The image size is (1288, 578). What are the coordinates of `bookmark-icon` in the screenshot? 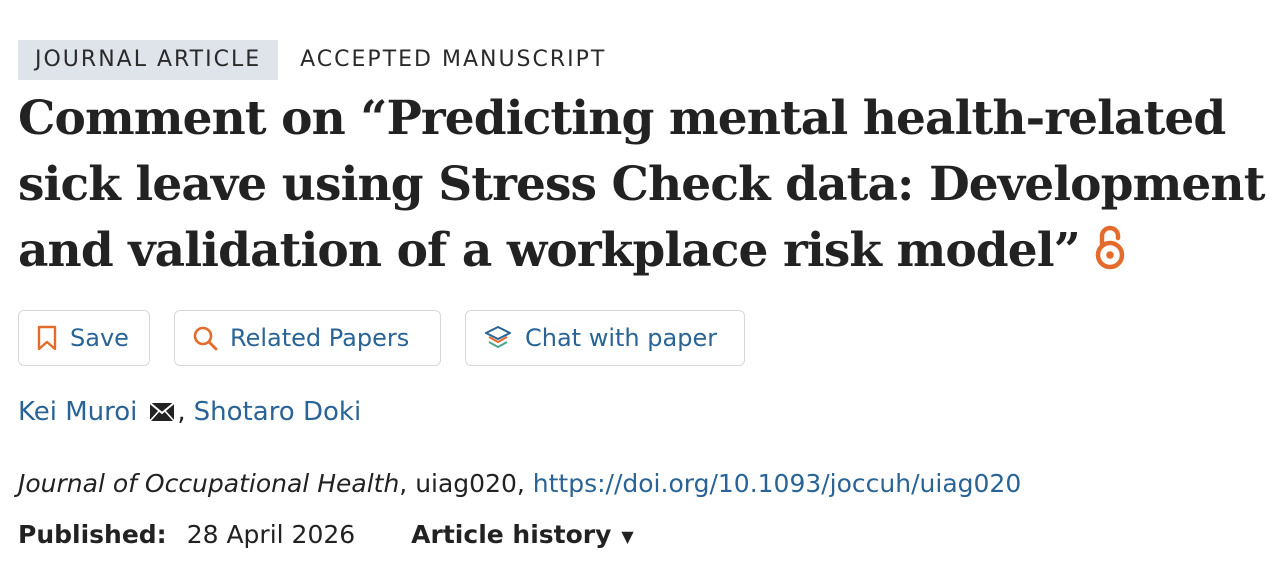 It's located at (47, 338).